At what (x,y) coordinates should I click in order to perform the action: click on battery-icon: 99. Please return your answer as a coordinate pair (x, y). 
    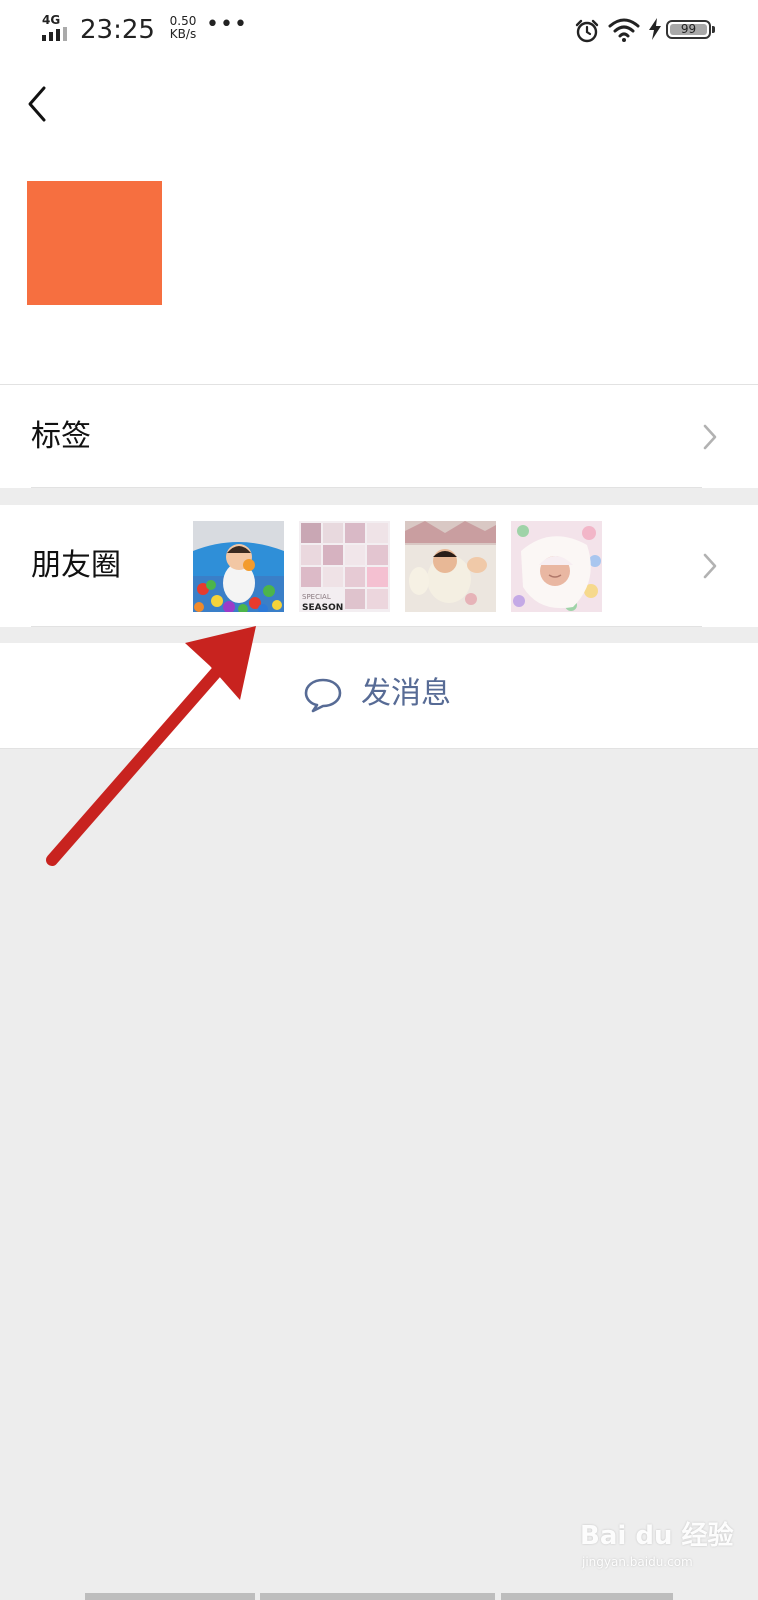
    Looking at the image, I should click on (690, 29).